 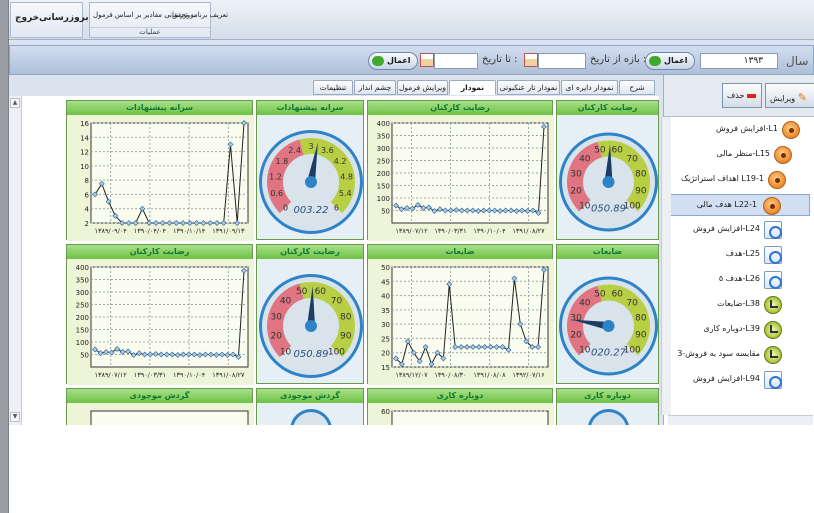 I want to click on gauge-tick-label: 20, so click(x=277, y=336).